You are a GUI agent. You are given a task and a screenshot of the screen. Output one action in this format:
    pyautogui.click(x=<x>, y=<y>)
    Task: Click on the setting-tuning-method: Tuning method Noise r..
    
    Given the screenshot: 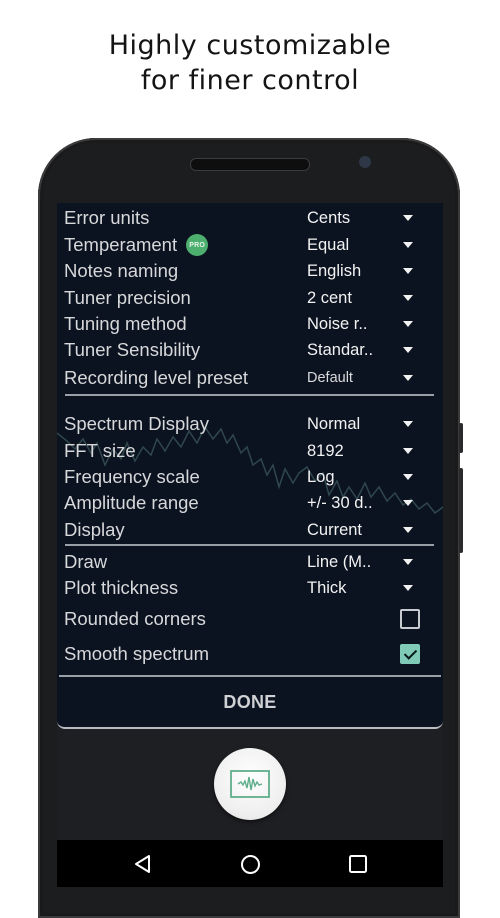 What is the action you would take?
    pyautogui.click(x=249, y=324)
    